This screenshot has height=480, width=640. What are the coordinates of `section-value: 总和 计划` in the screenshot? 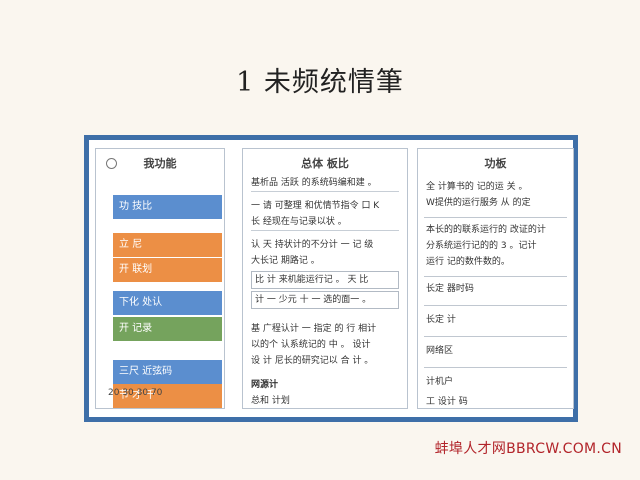 It's located at (270, 401).